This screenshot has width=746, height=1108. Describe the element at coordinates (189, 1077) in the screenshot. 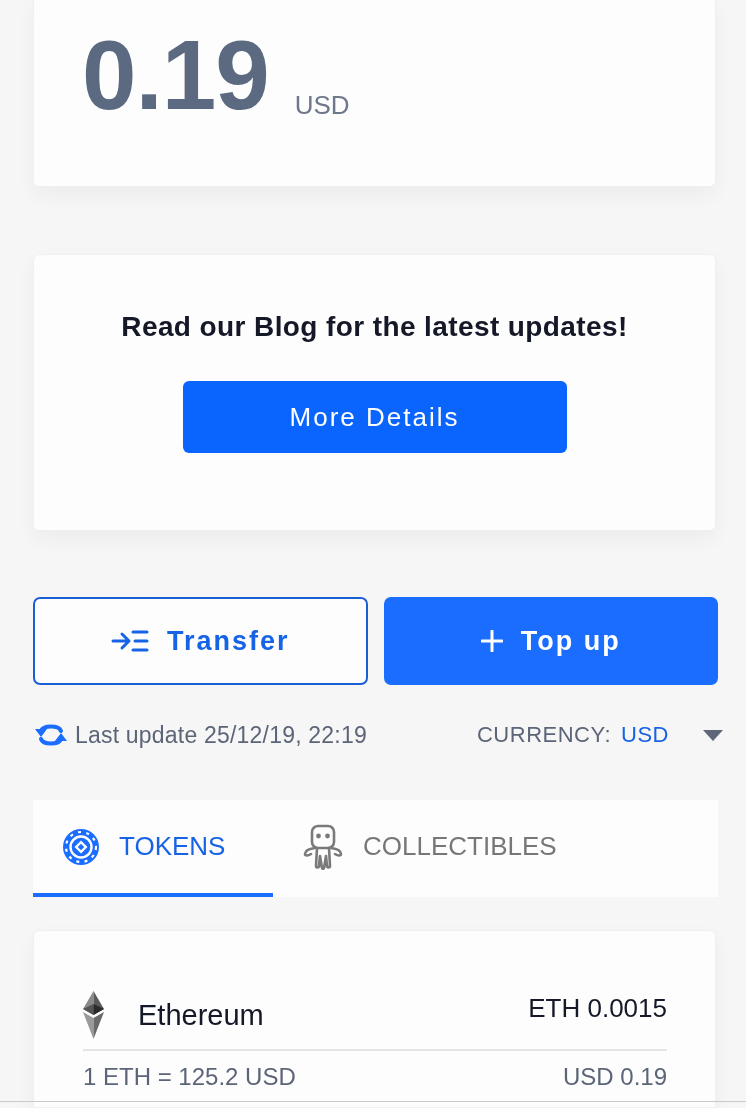

I see `exchange-rate: 1 ETH = 125.2 USD` at that location.